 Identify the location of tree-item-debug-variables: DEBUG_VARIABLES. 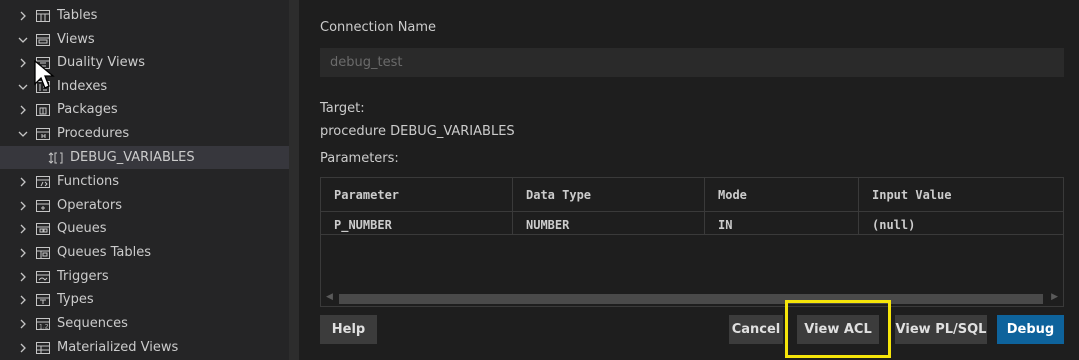
(144, 157).